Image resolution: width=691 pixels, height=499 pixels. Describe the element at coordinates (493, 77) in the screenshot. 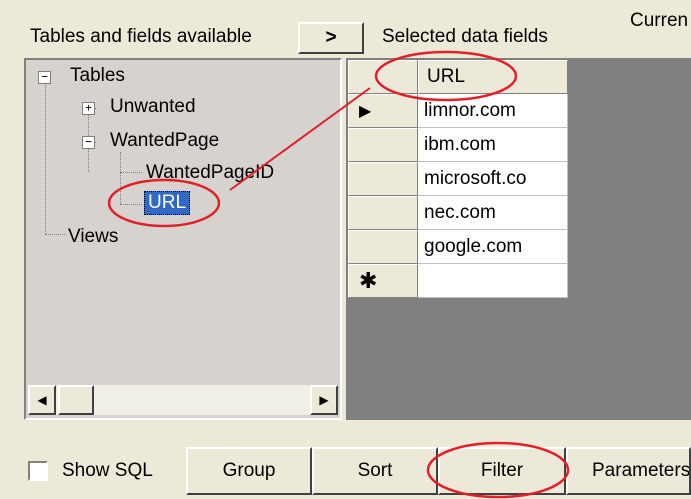

I see `grid-column-header-url: URL` at that location.